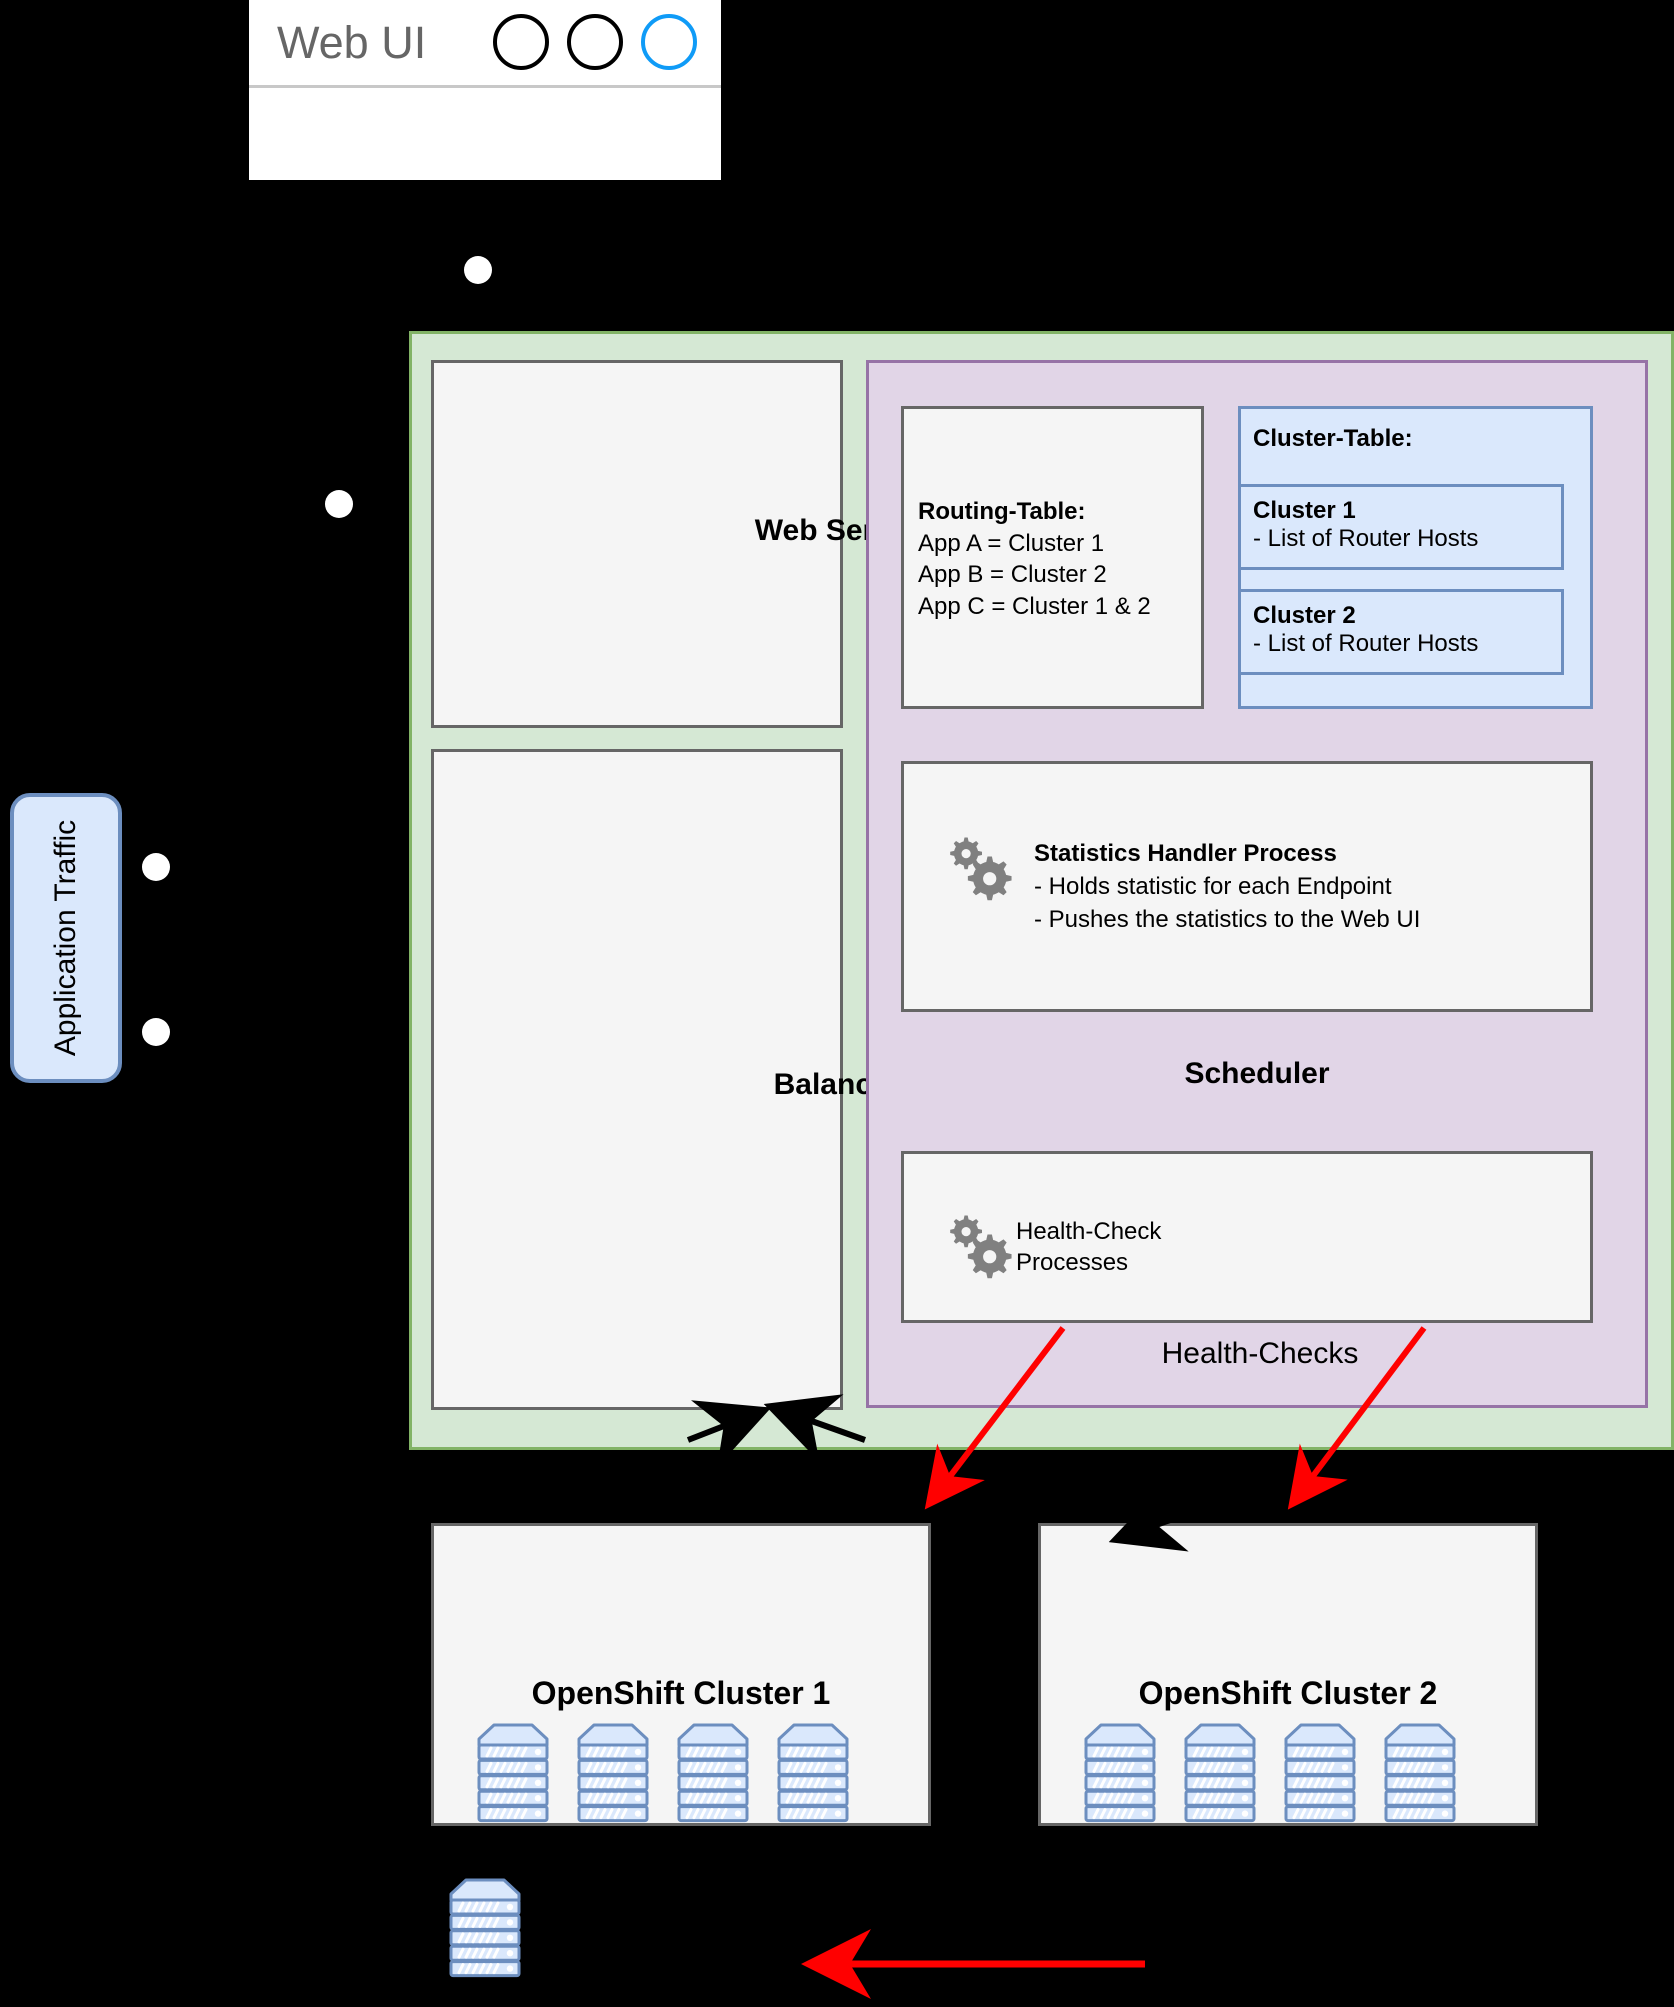  What do you see at coordinates (1304, 615) in the screenshot?
I see `cluster-entry-2-name: Cluster 2` at bounding box center [1304, 615].